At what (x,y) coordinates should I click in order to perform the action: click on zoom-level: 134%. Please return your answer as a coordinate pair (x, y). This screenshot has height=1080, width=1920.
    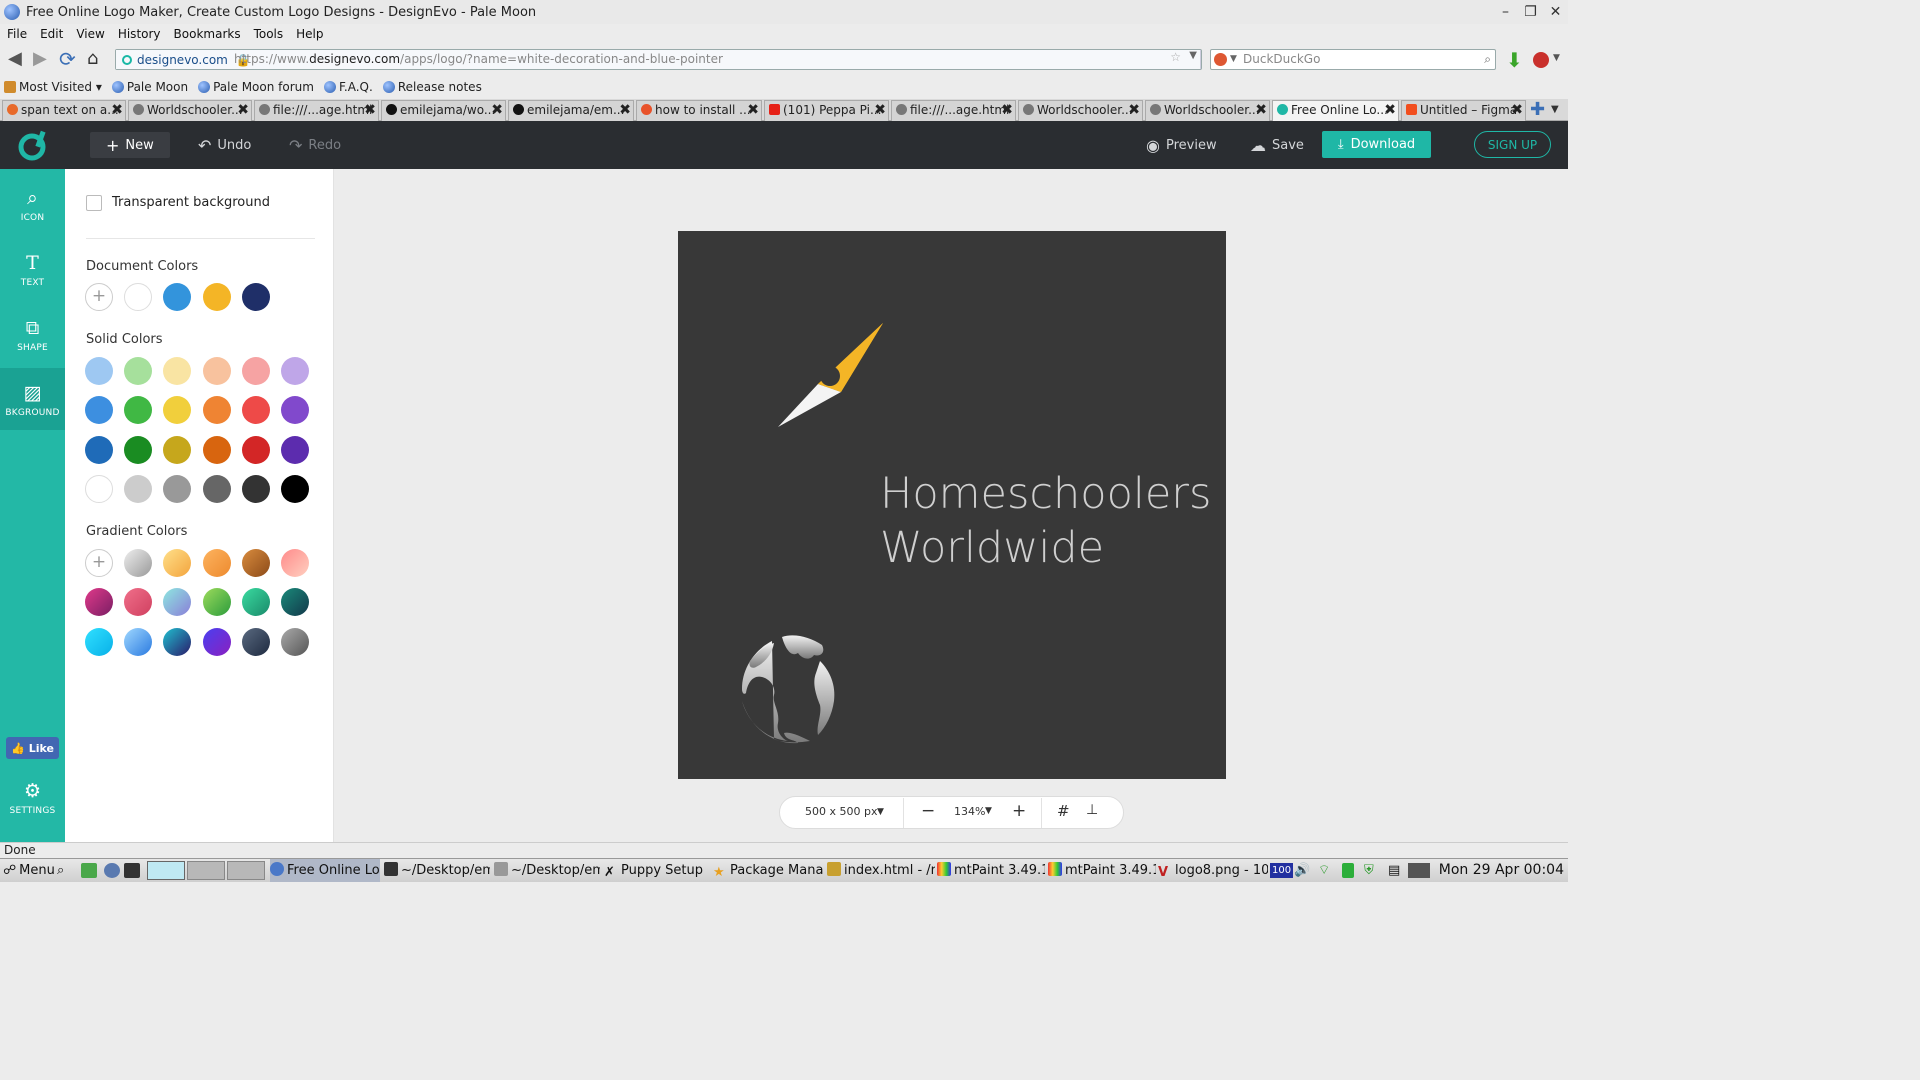
    Looking at the image, I should click on (969, 811).